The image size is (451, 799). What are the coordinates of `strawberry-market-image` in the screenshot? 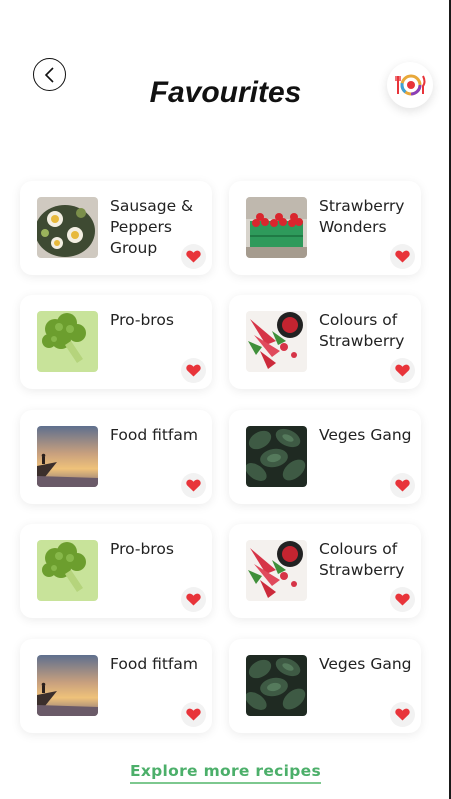 It's located at (276, 227).